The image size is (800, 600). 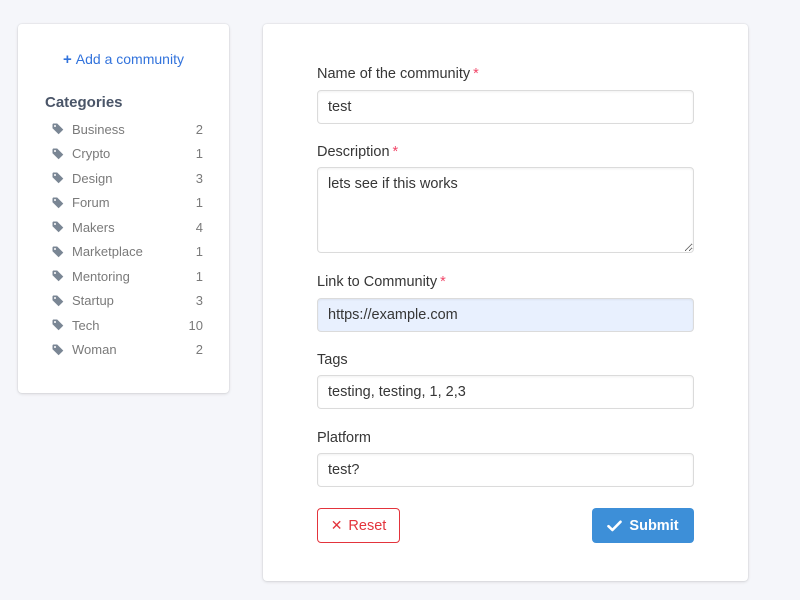 What do you see at coordinates (101, 276) in the screenshot?
I see `category-label: Mentoring` at bounding box center [101, 276].